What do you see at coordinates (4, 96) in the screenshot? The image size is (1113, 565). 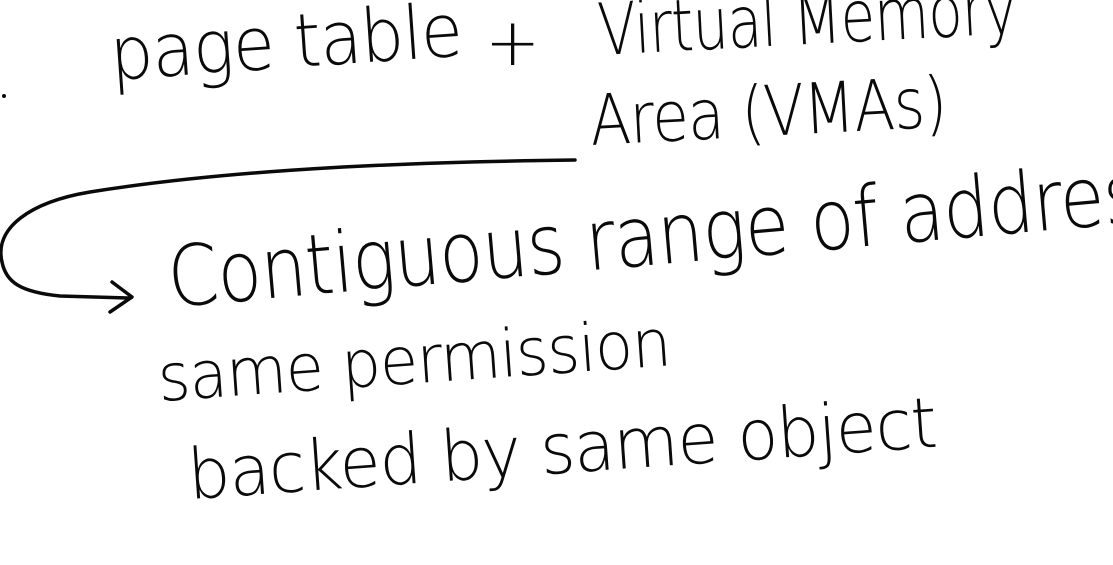 I see `stray-dot` at bounding box center [4, 96].